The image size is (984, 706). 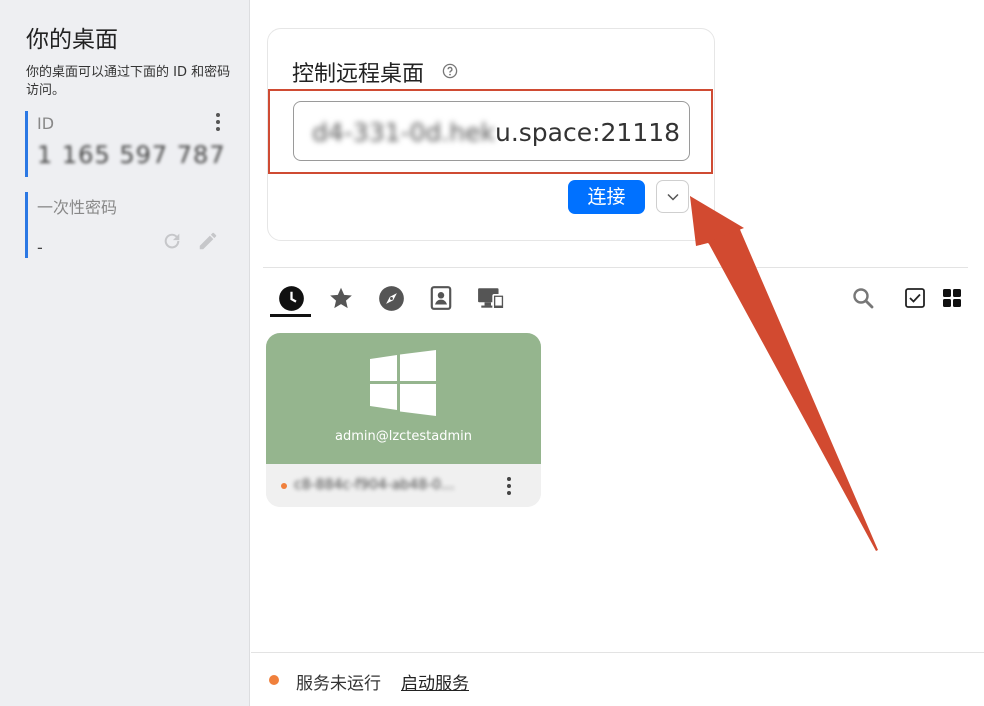 What do you see at coordinates (130, 225) in the screenshot?
I see `password-section: 一次性密码 -` at bounding box center [130, 225].